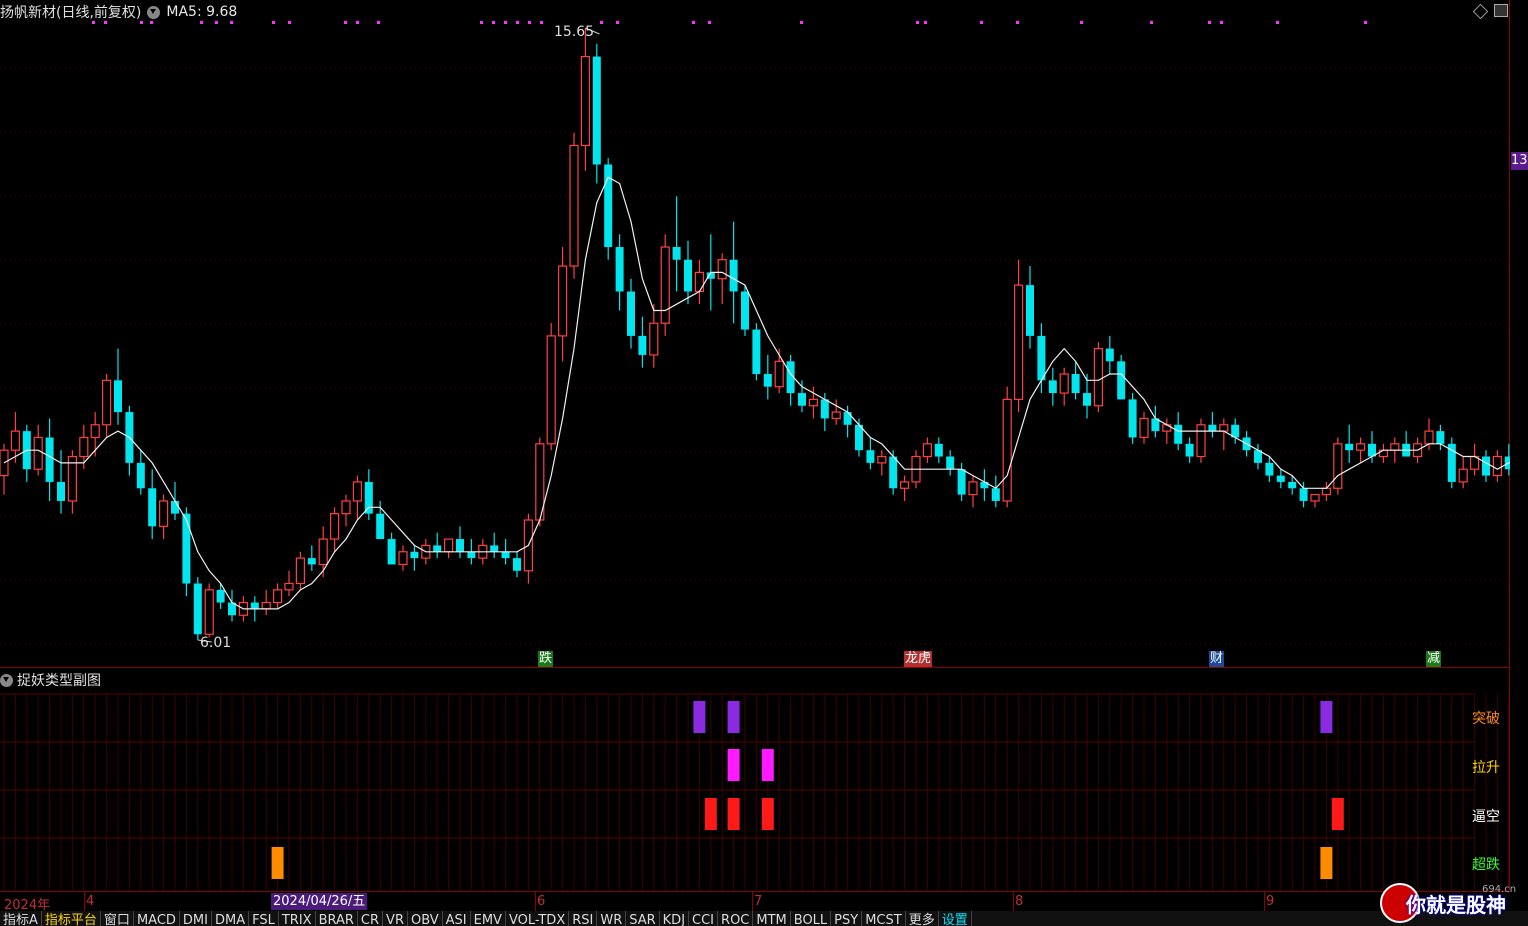  Describe the element at coordinates (457, 918) in the screenshot. I see `tab-12: ASI` at that location.